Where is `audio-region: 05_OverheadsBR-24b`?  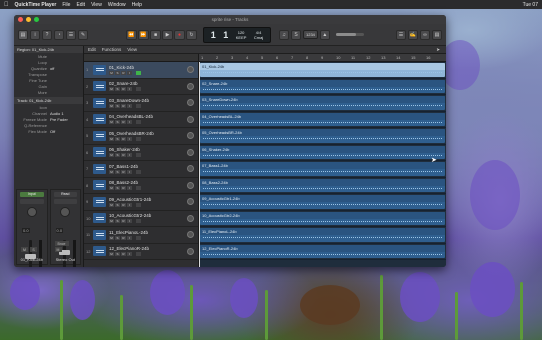 audio-region: 05_OverheadsBR-24b is located at coordinates (322, 136).